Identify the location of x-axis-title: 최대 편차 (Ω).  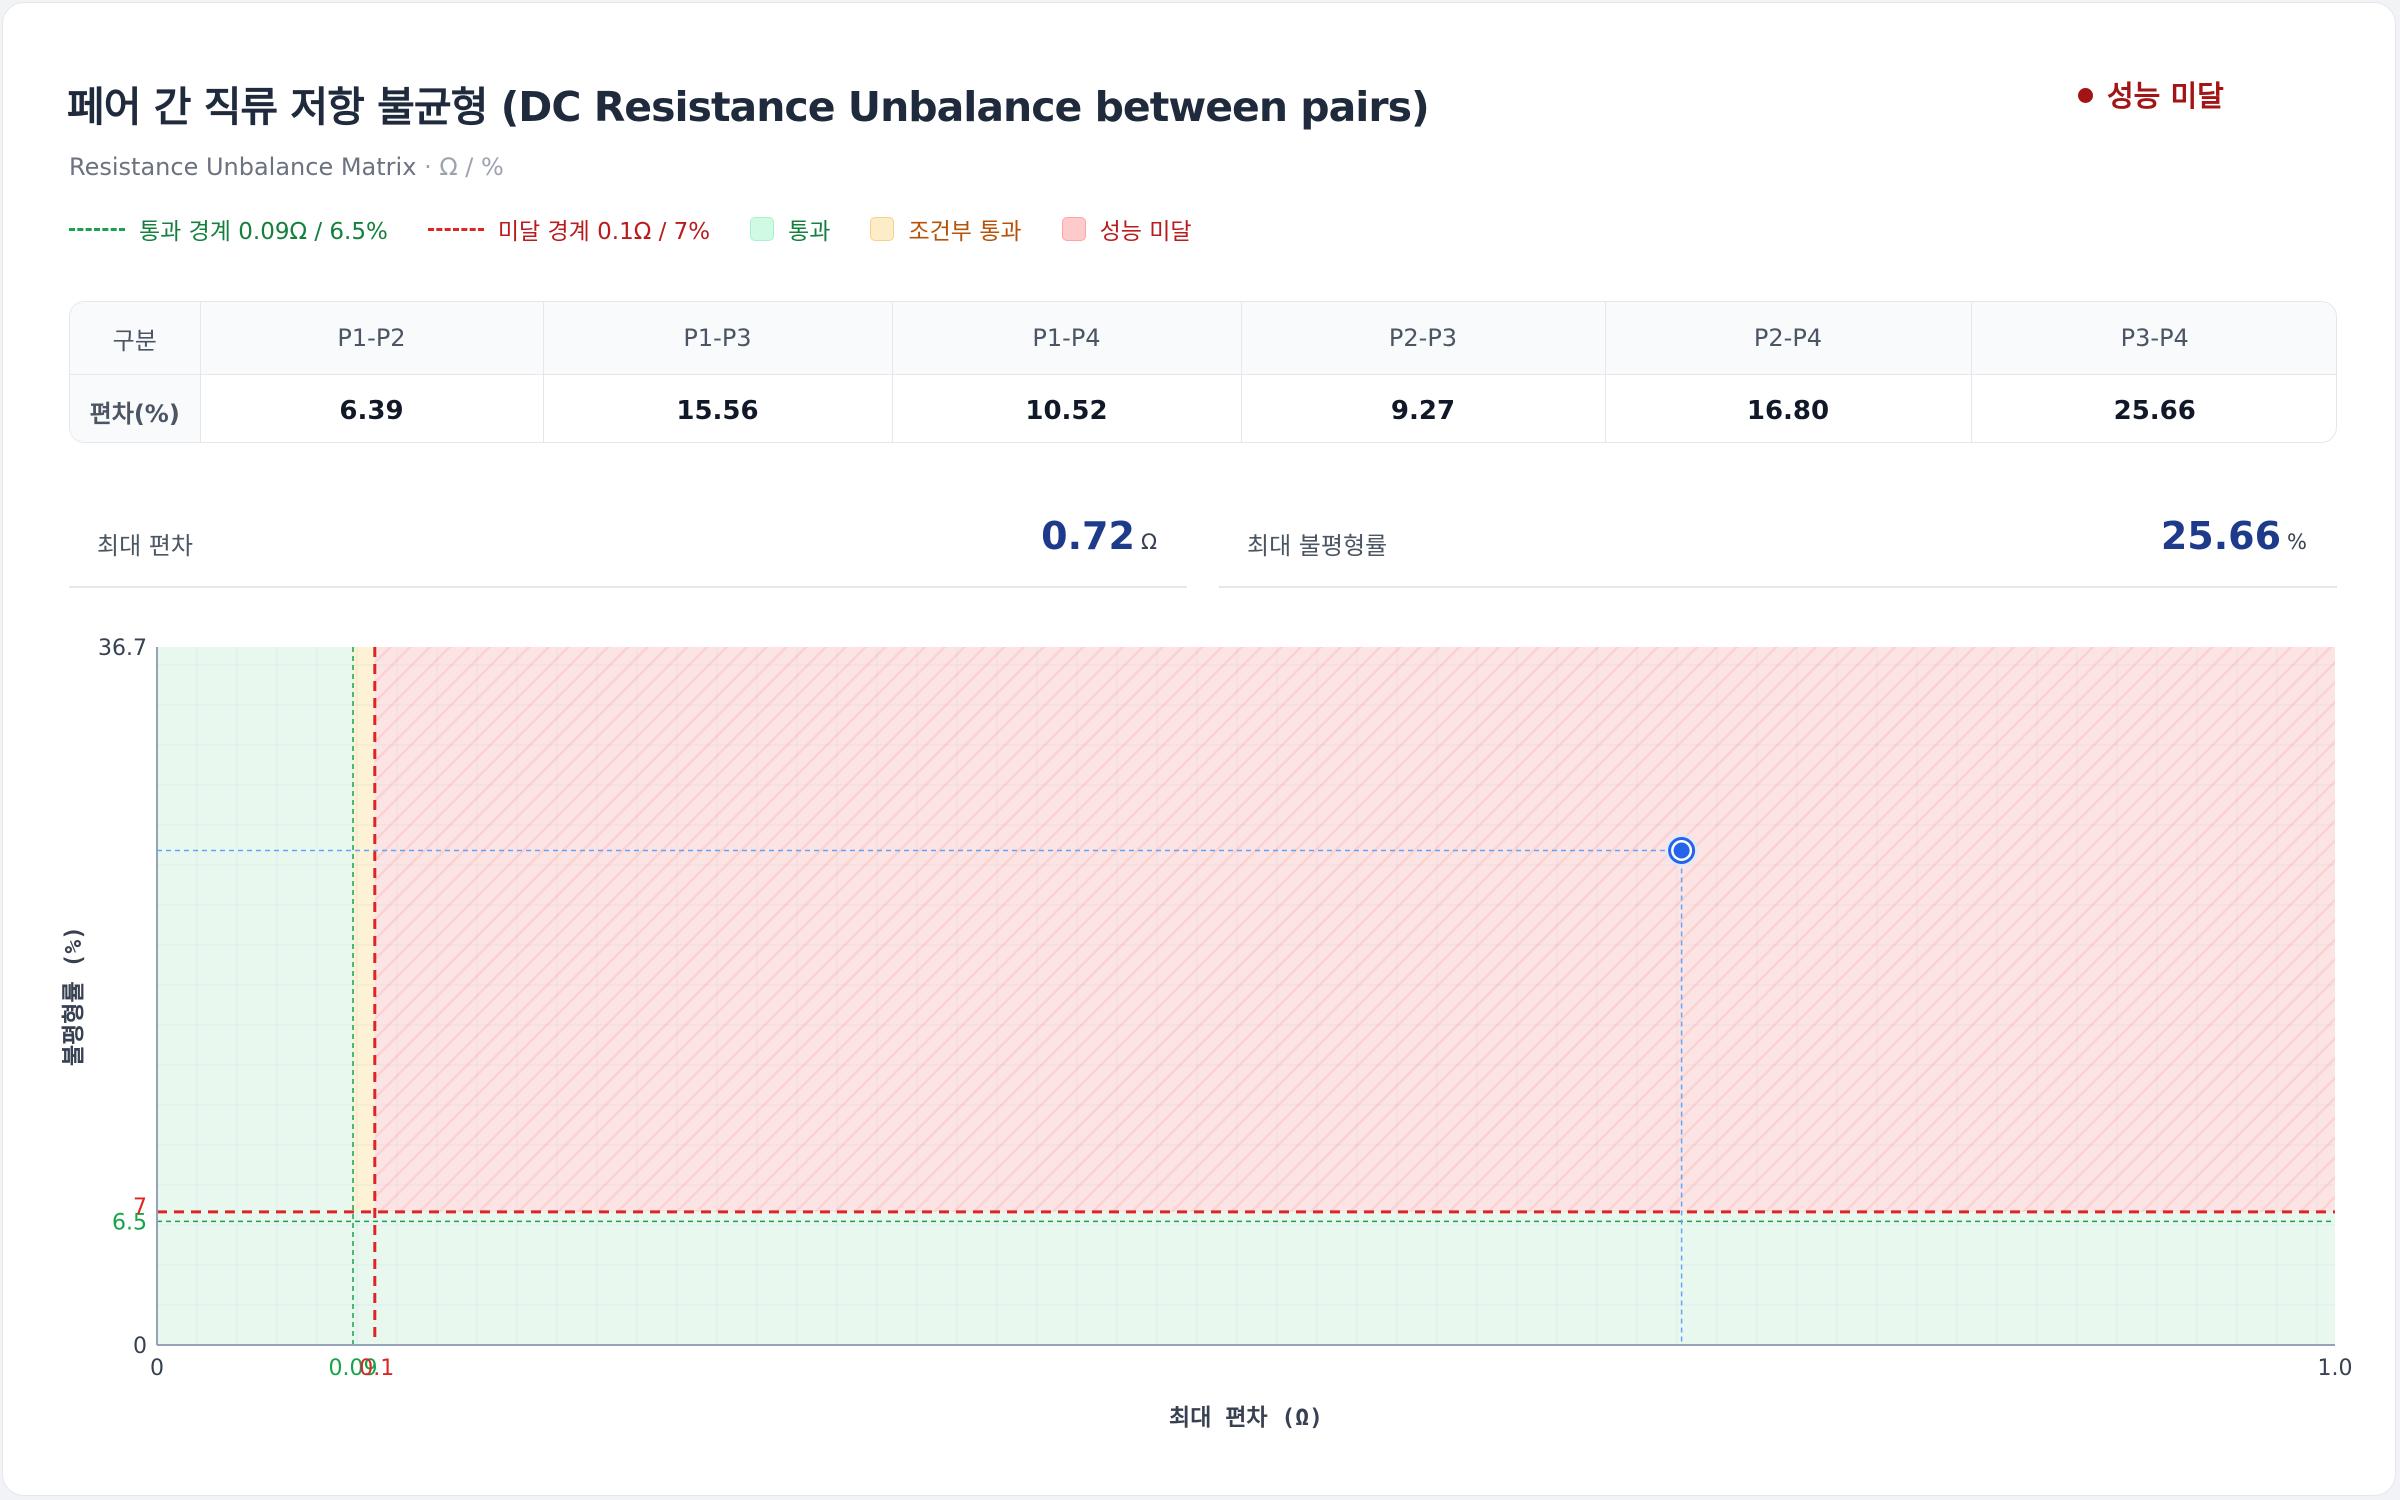
(1246, 1418).